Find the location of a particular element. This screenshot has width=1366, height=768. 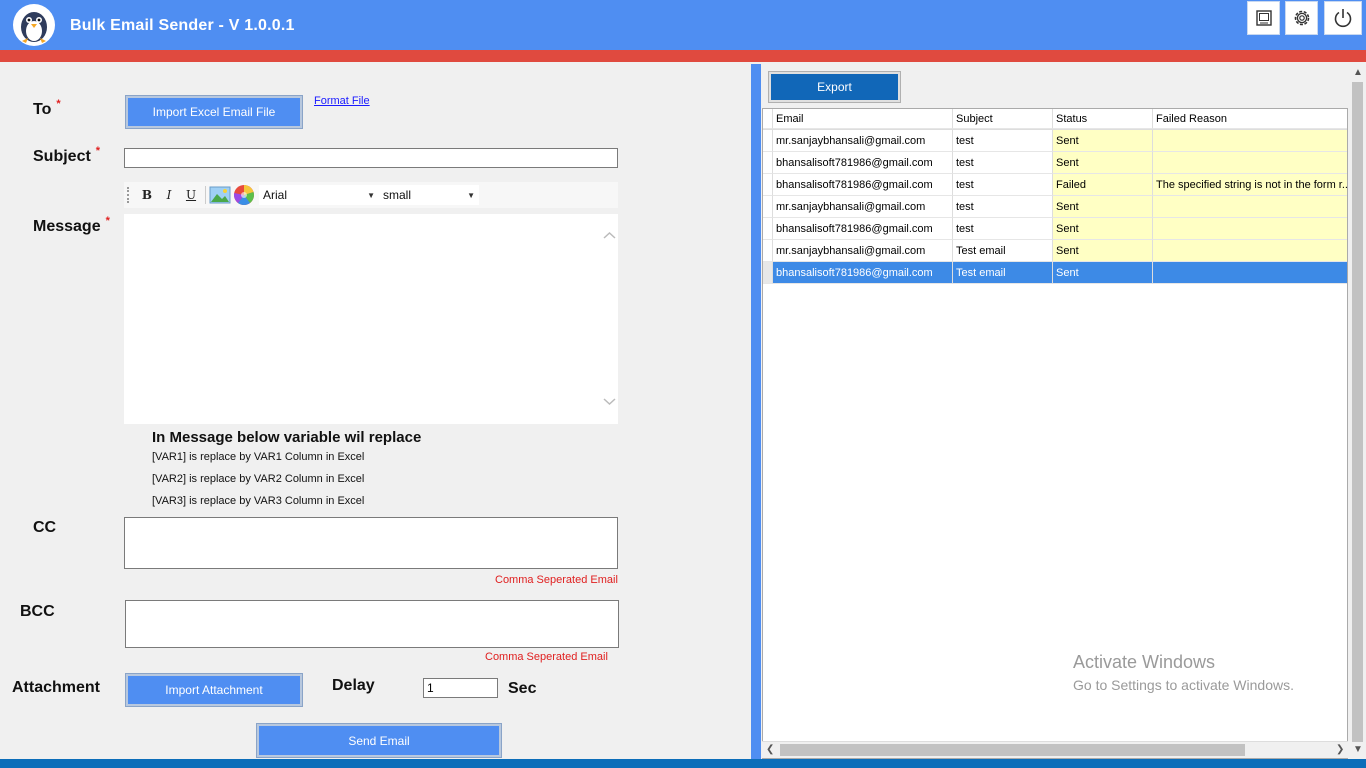

horizontal-scroll-thumb is located at coordinates (1012, 750).